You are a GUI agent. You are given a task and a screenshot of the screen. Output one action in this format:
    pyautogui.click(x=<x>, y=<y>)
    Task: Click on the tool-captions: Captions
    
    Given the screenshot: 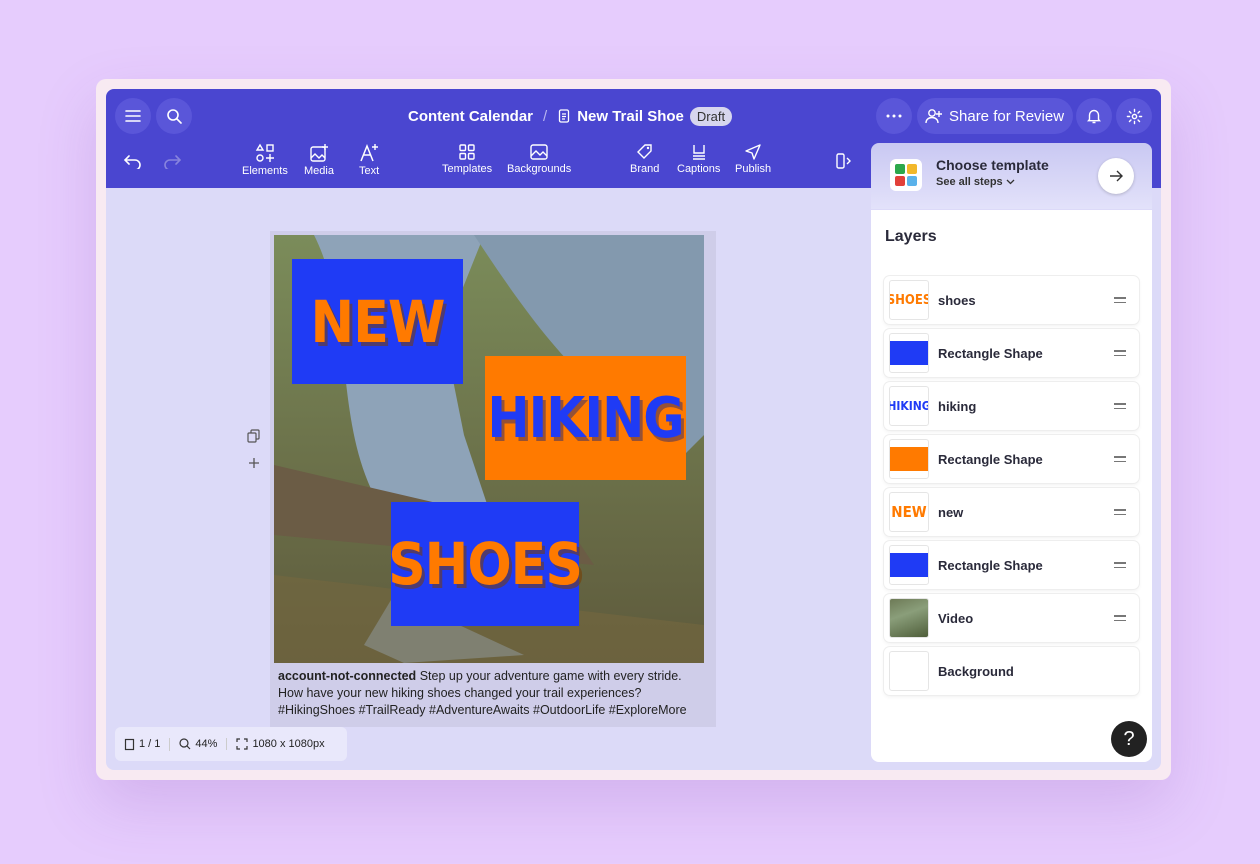 What is the action you would take?
    pyautogui.click(x=698, y=159)
    